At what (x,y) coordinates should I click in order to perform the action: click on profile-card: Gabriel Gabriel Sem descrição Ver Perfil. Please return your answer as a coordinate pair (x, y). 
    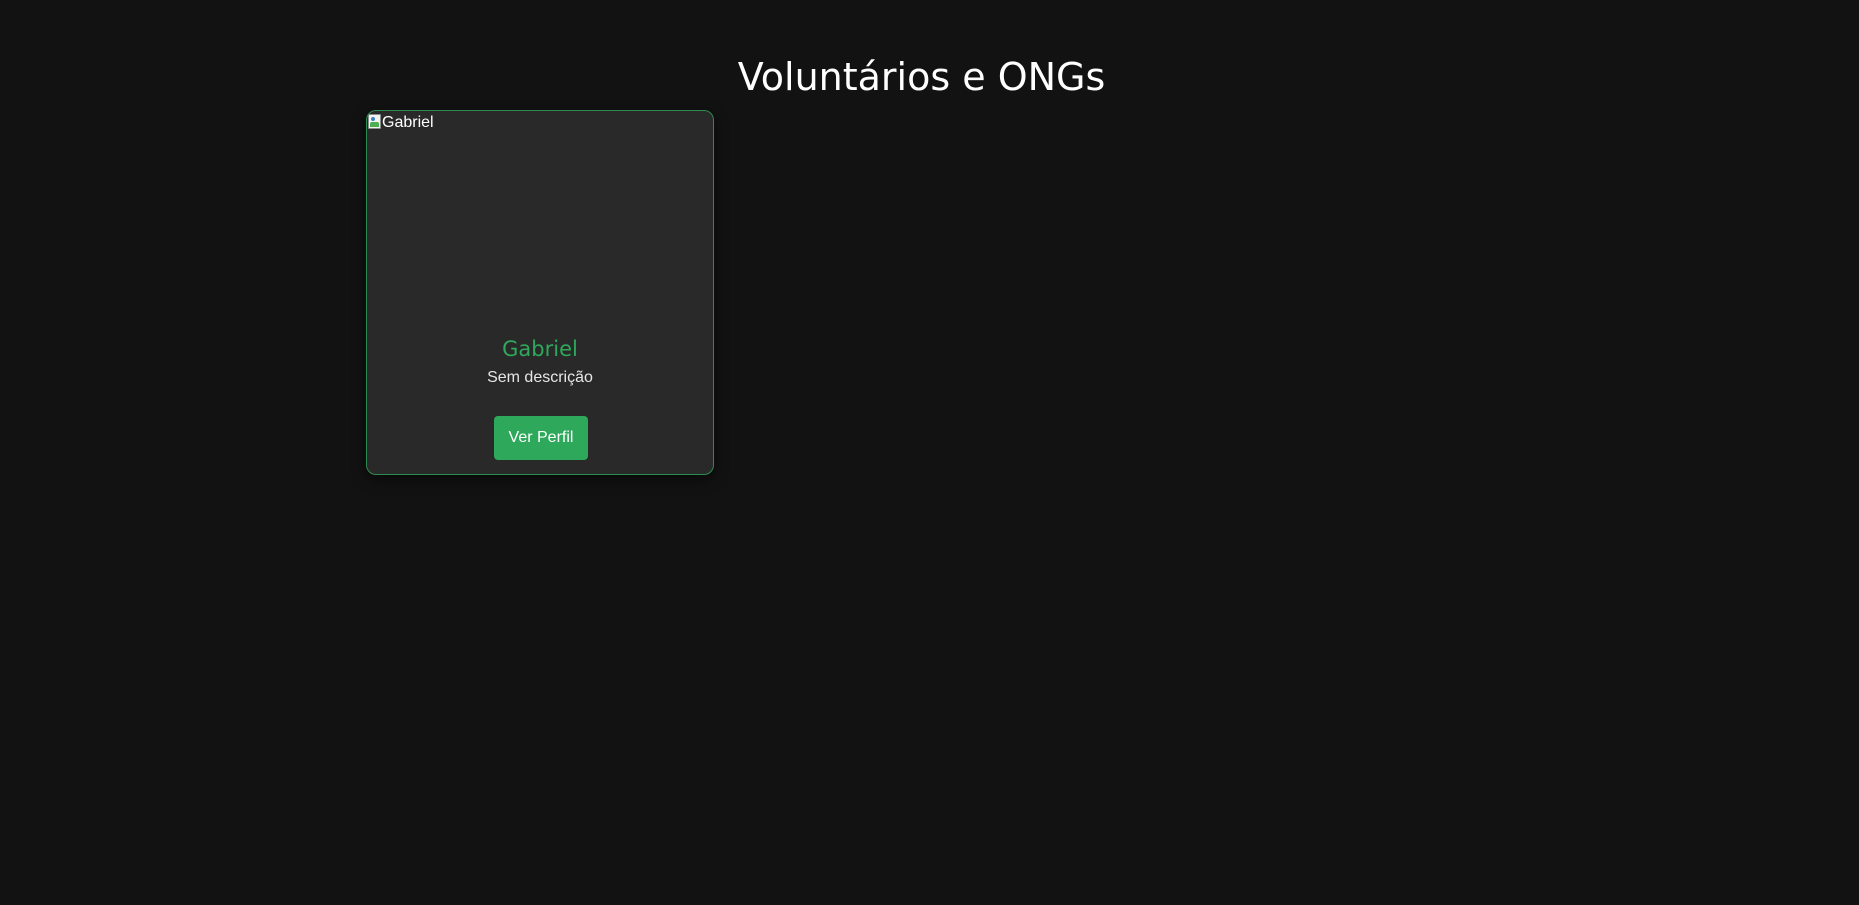
    Looking at the image, I should click on (540, 292).